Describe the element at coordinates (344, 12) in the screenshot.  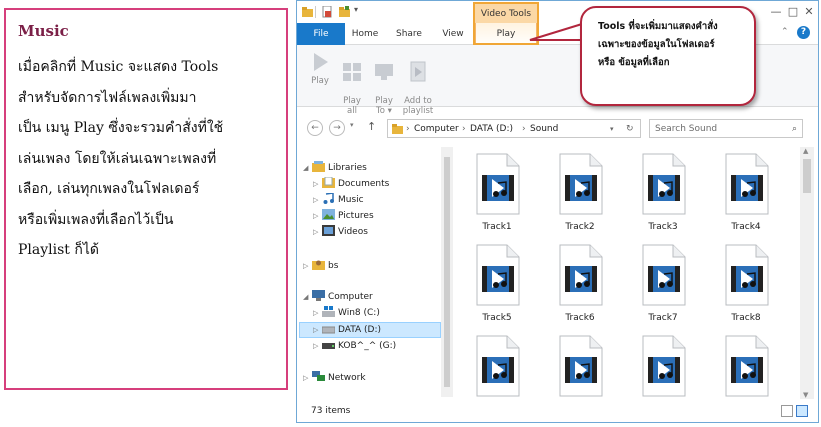
I see `new-folder-icon` at that location.